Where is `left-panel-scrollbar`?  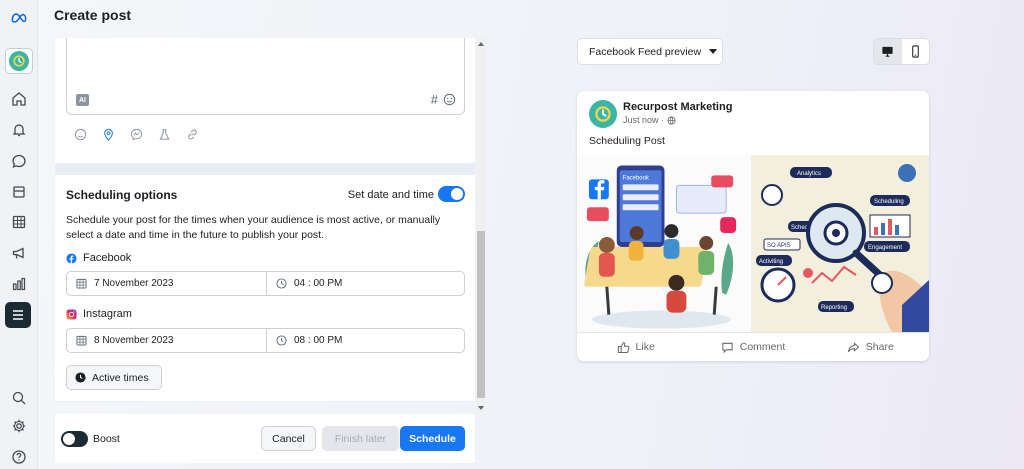
left-panel-scrollbar is located at coordinates (481, 225).